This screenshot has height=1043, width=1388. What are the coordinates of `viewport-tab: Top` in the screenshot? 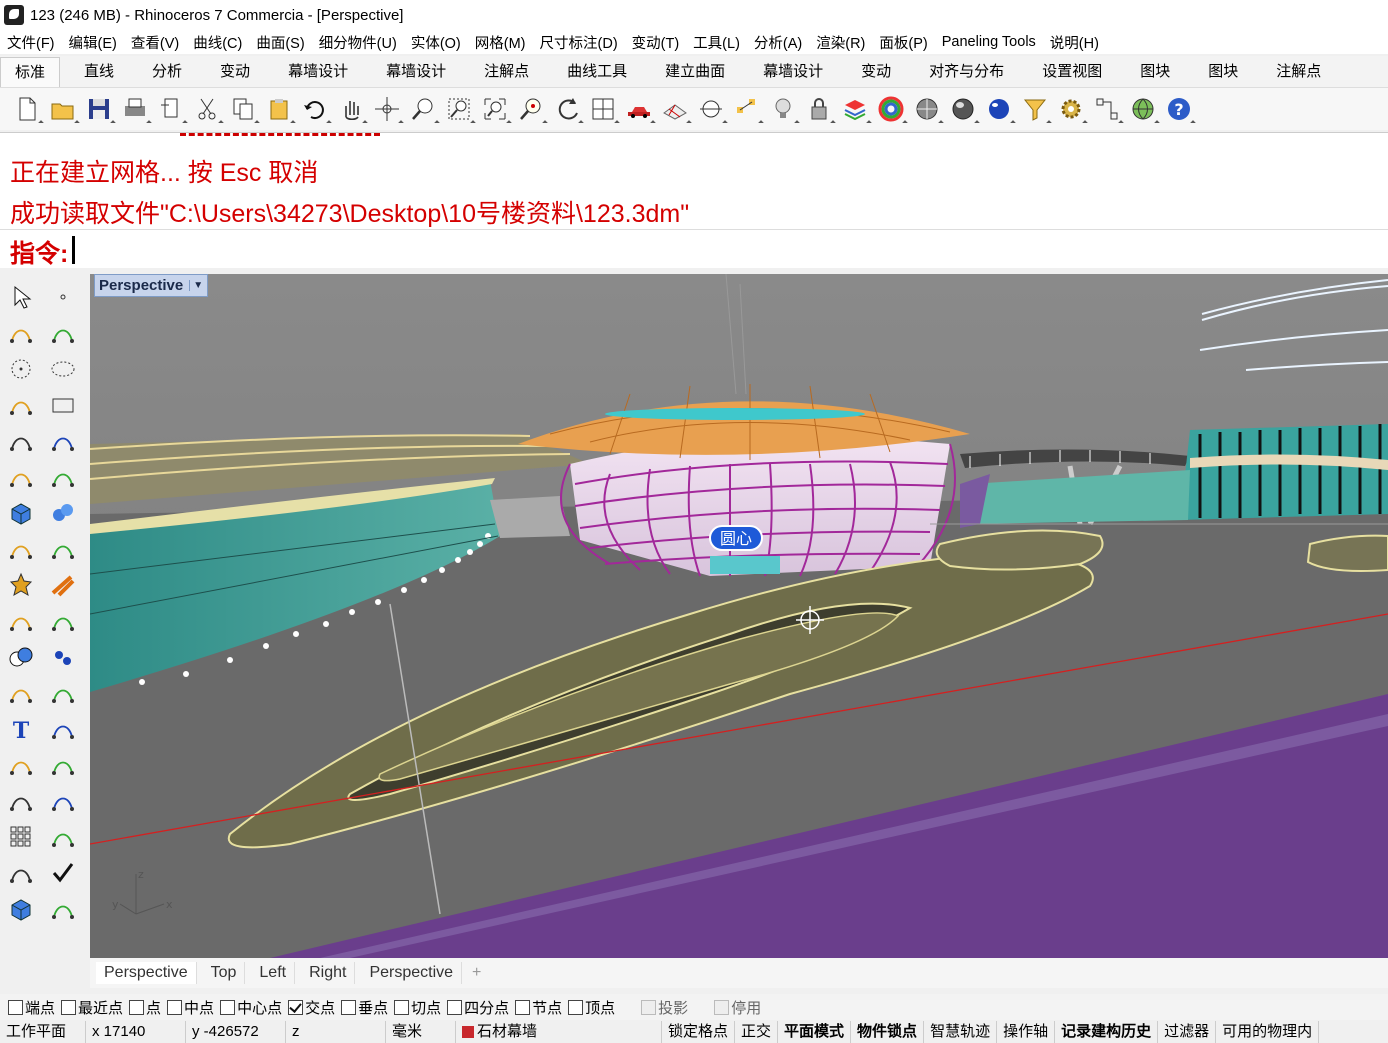 It's located at (224, 973).